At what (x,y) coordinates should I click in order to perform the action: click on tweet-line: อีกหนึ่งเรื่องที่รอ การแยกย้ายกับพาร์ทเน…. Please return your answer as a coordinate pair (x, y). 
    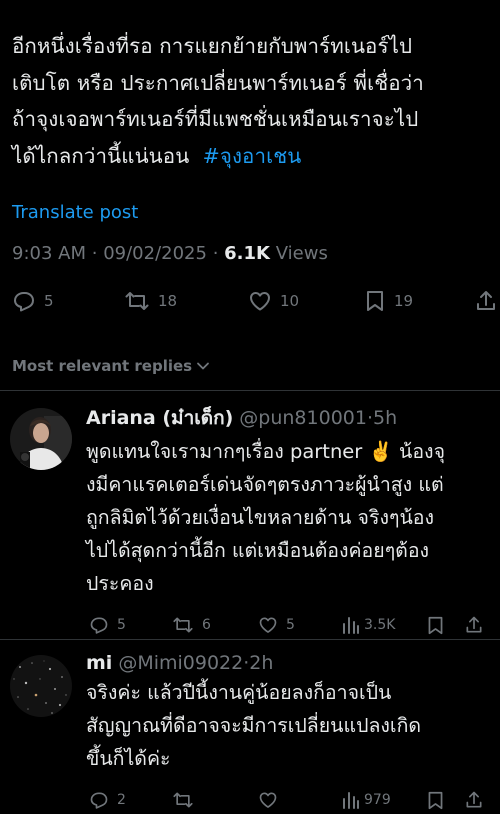
    Looking at the image, I should click on (212, 46).